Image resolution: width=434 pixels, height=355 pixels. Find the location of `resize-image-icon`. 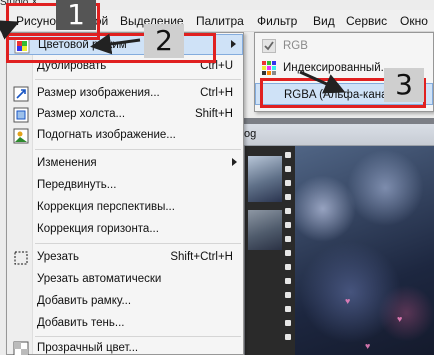

resize-image-icon is located at coordinates (21, 94).